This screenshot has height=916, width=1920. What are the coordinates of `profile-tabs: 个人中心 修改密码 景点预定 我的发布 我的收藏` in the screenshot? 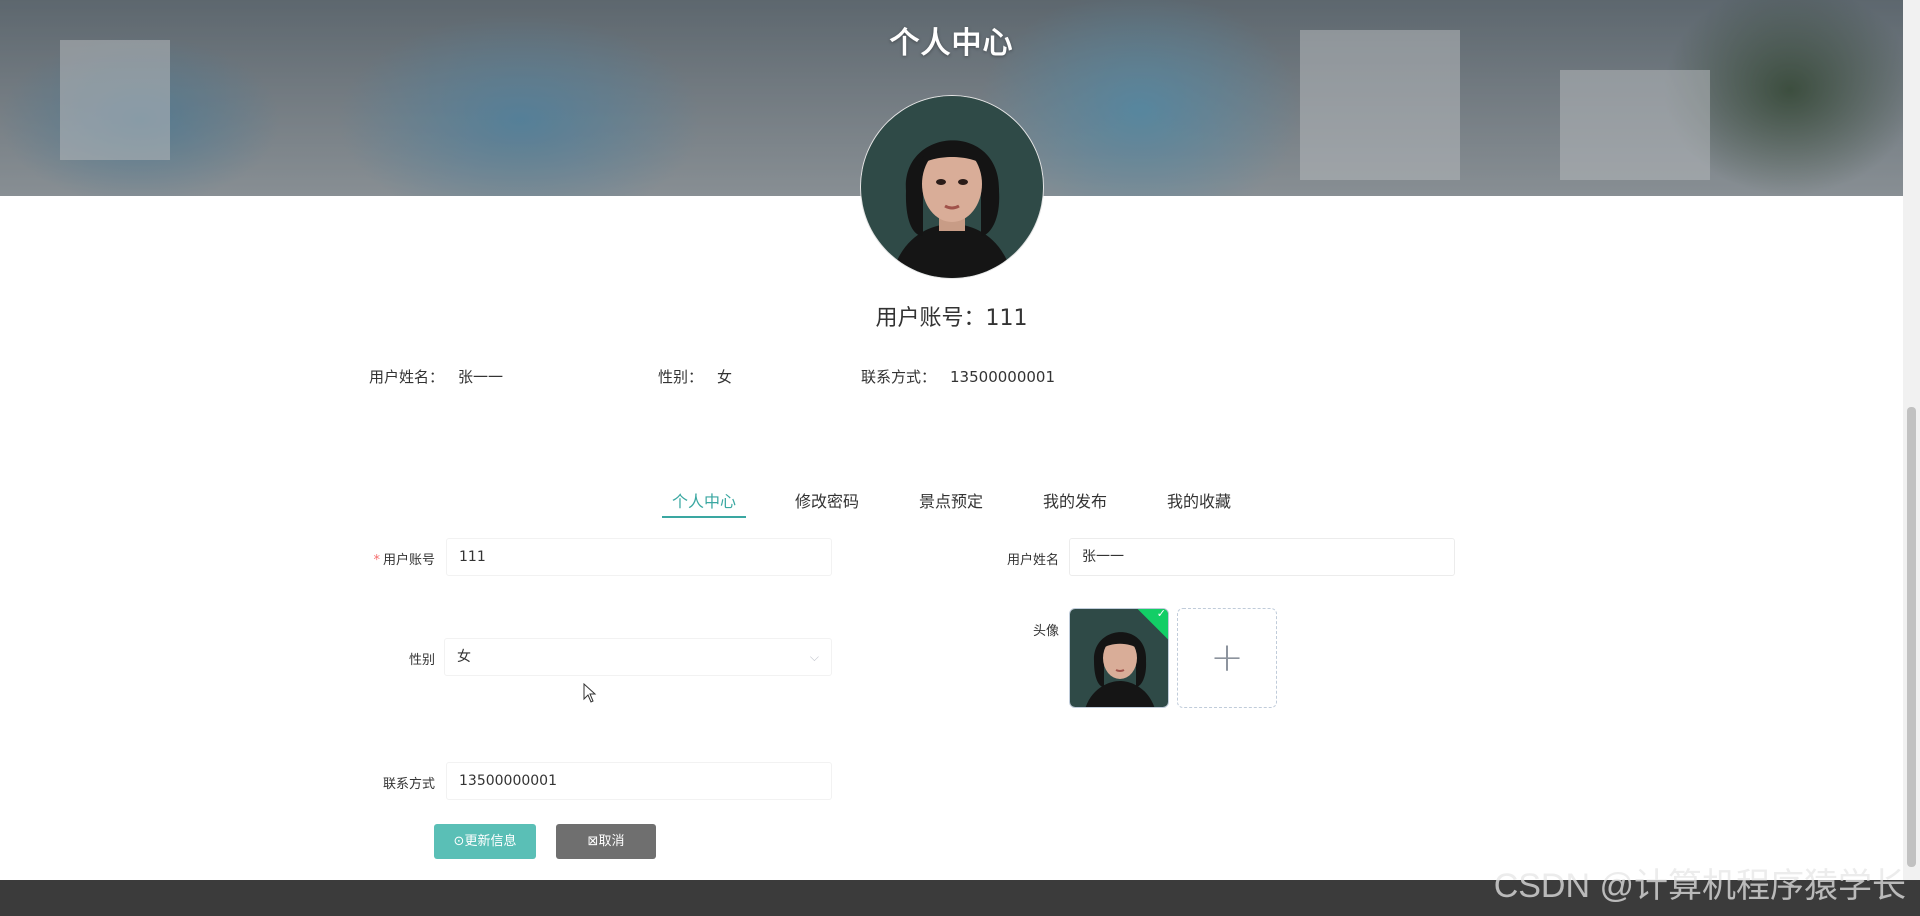 It's located at (951, 500).